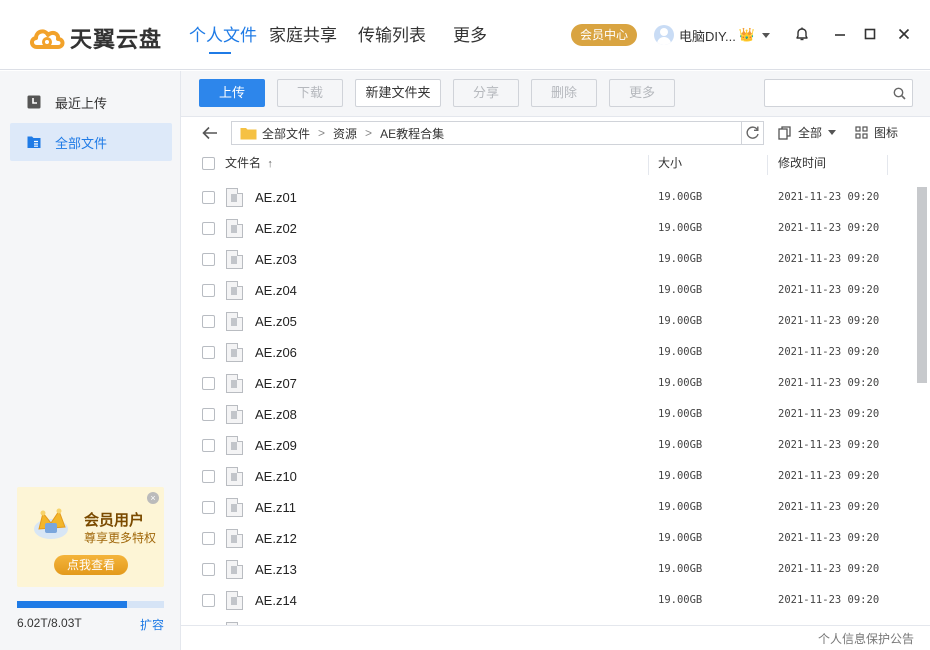  Describe the element at coordinates (398, 93) in the screenshot. I see `new-folder-button: 新建文件夹` at that location.